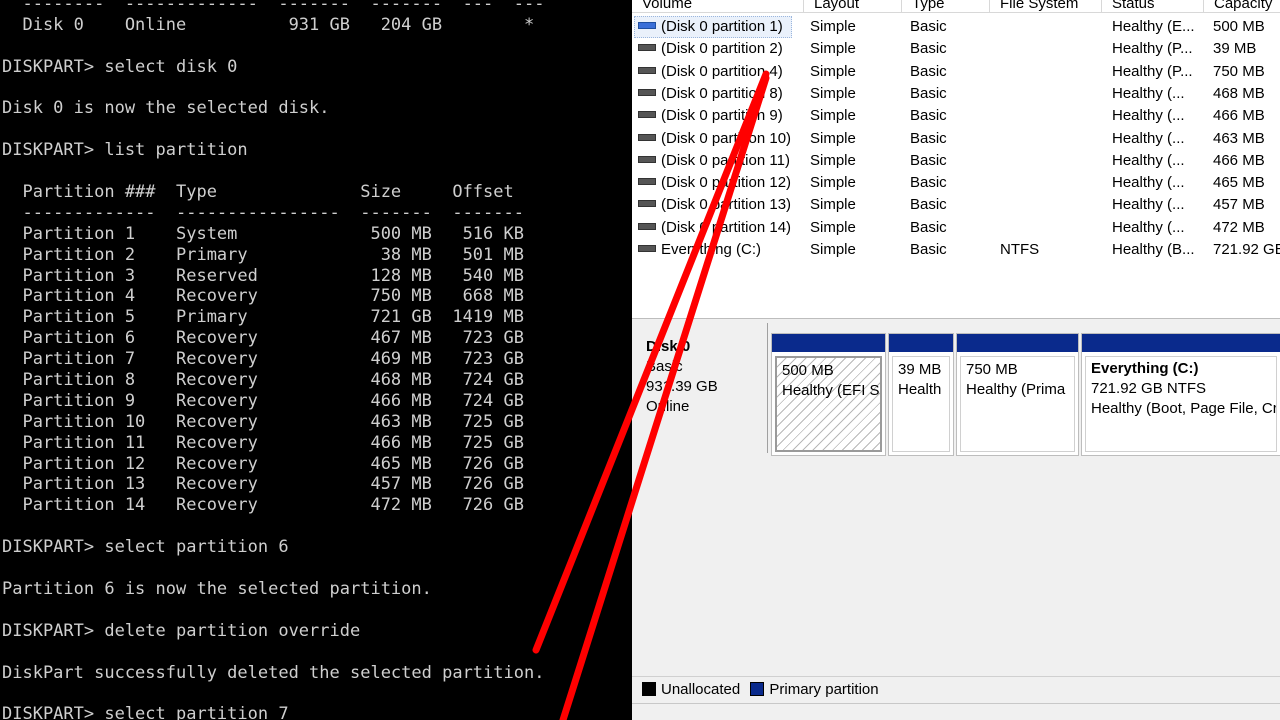 The width and height of the screenshot is (1280, 720). What do you see at coordinates (649, 688) in the screenshot?
I see `unallocated-swatch-icon` at bounding box center [649, 688].